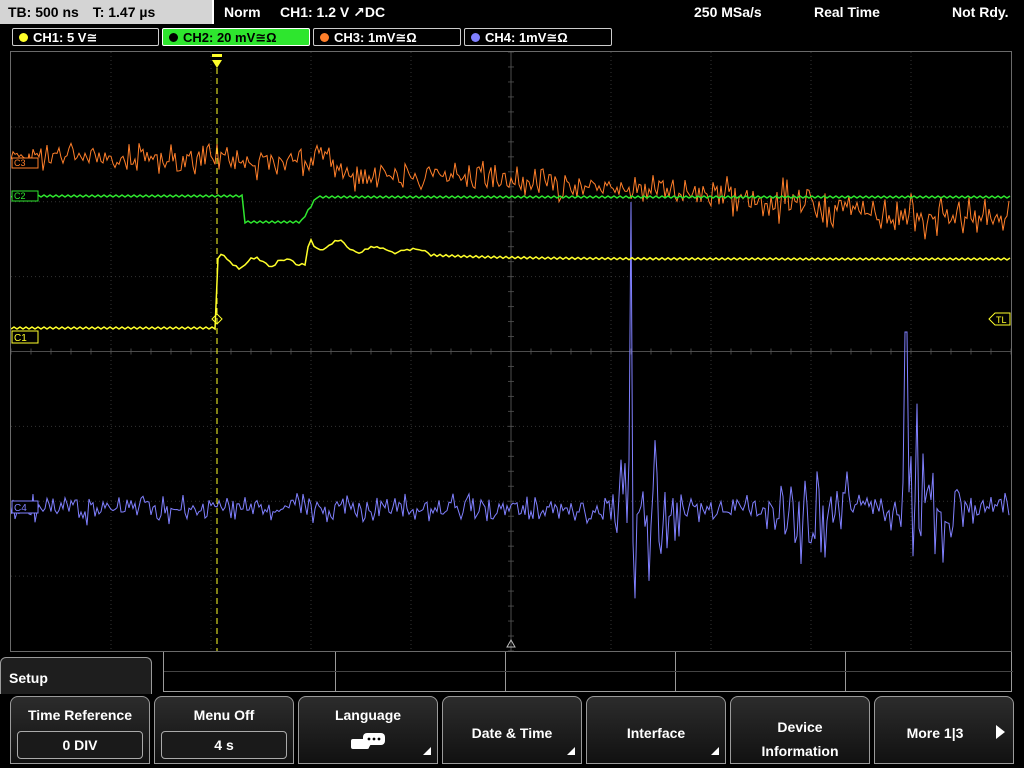  I want to click on ch2-color-icon, so click(173, 37).